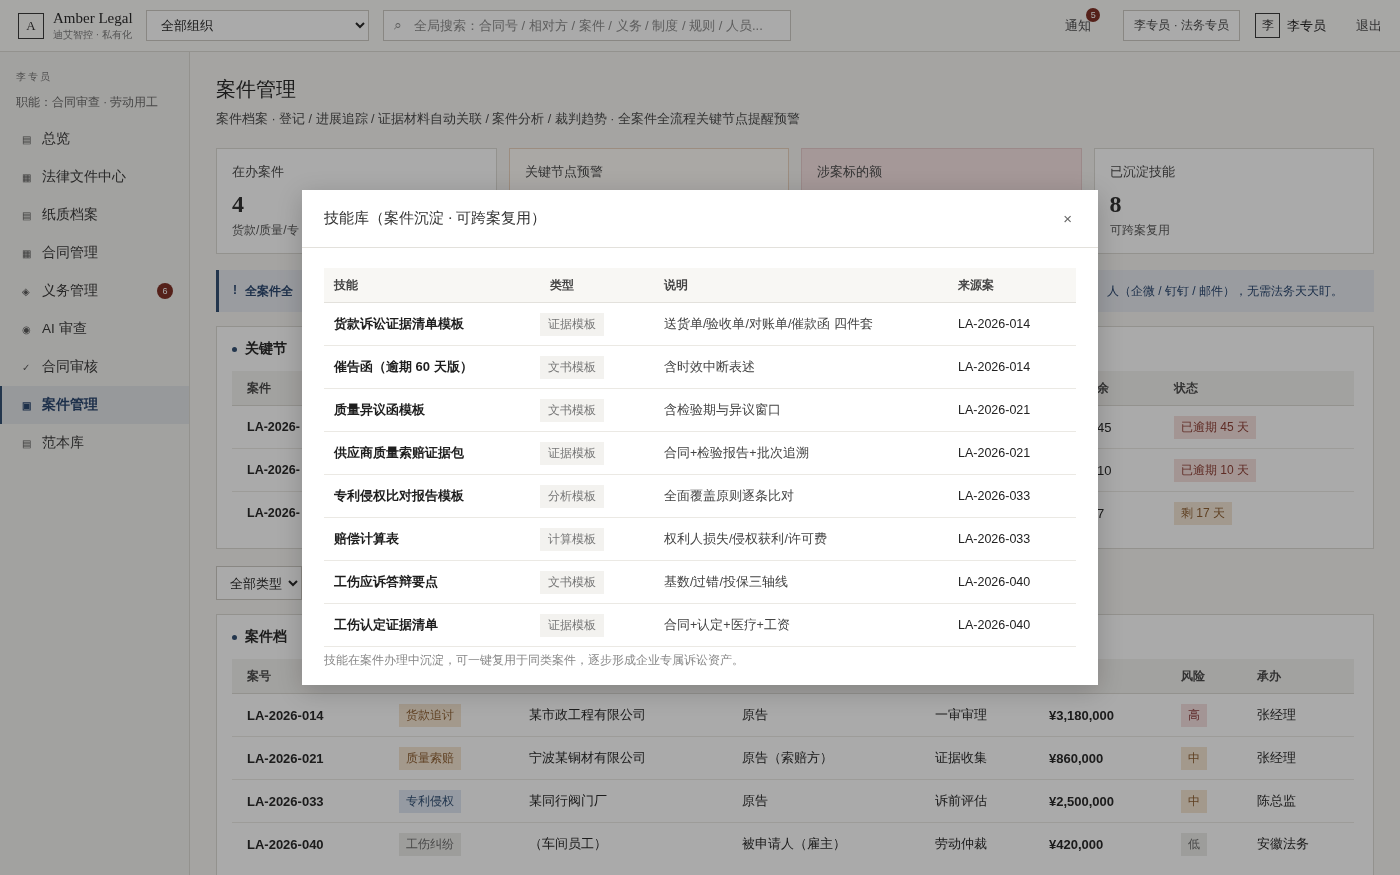 This screenshot has width=1400, height=875. Describe the element at coordinates (259, 583) in the screenshot. I see `type-filter-select: 全部类型` at that location.